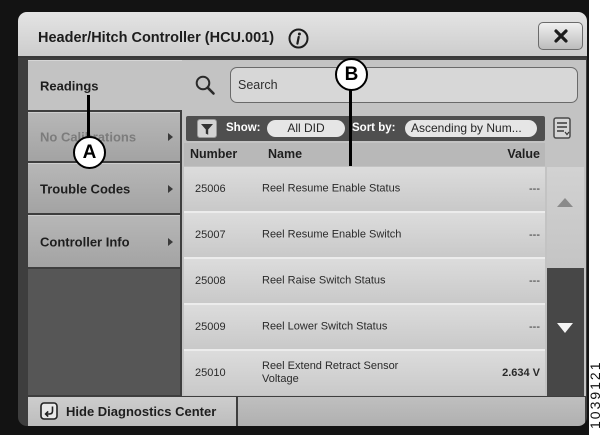 This screenshot has height=435, width=601. Describe the element at coordinates (565, 202) in the screenshot. I see `triangle-up-icon` at that location.